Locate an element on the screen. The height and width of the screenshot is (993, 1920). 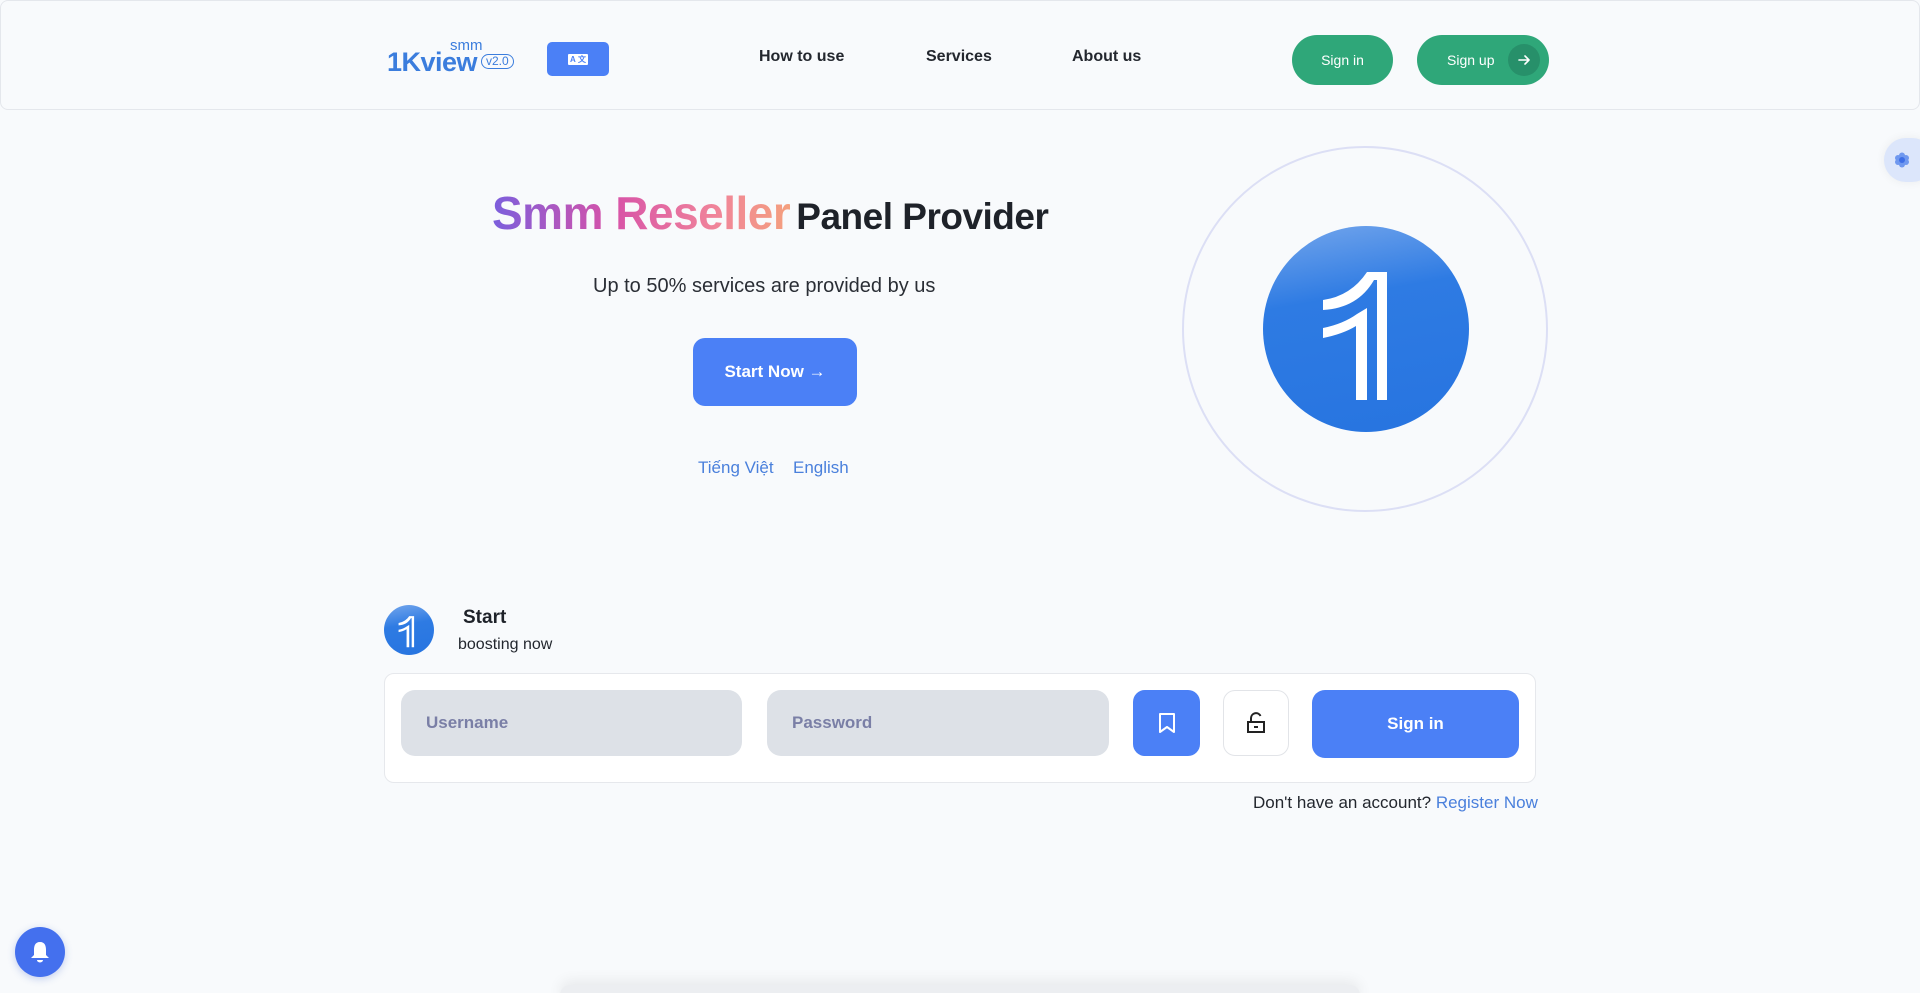
language-english-link: English is located at coordinates (821, 468).